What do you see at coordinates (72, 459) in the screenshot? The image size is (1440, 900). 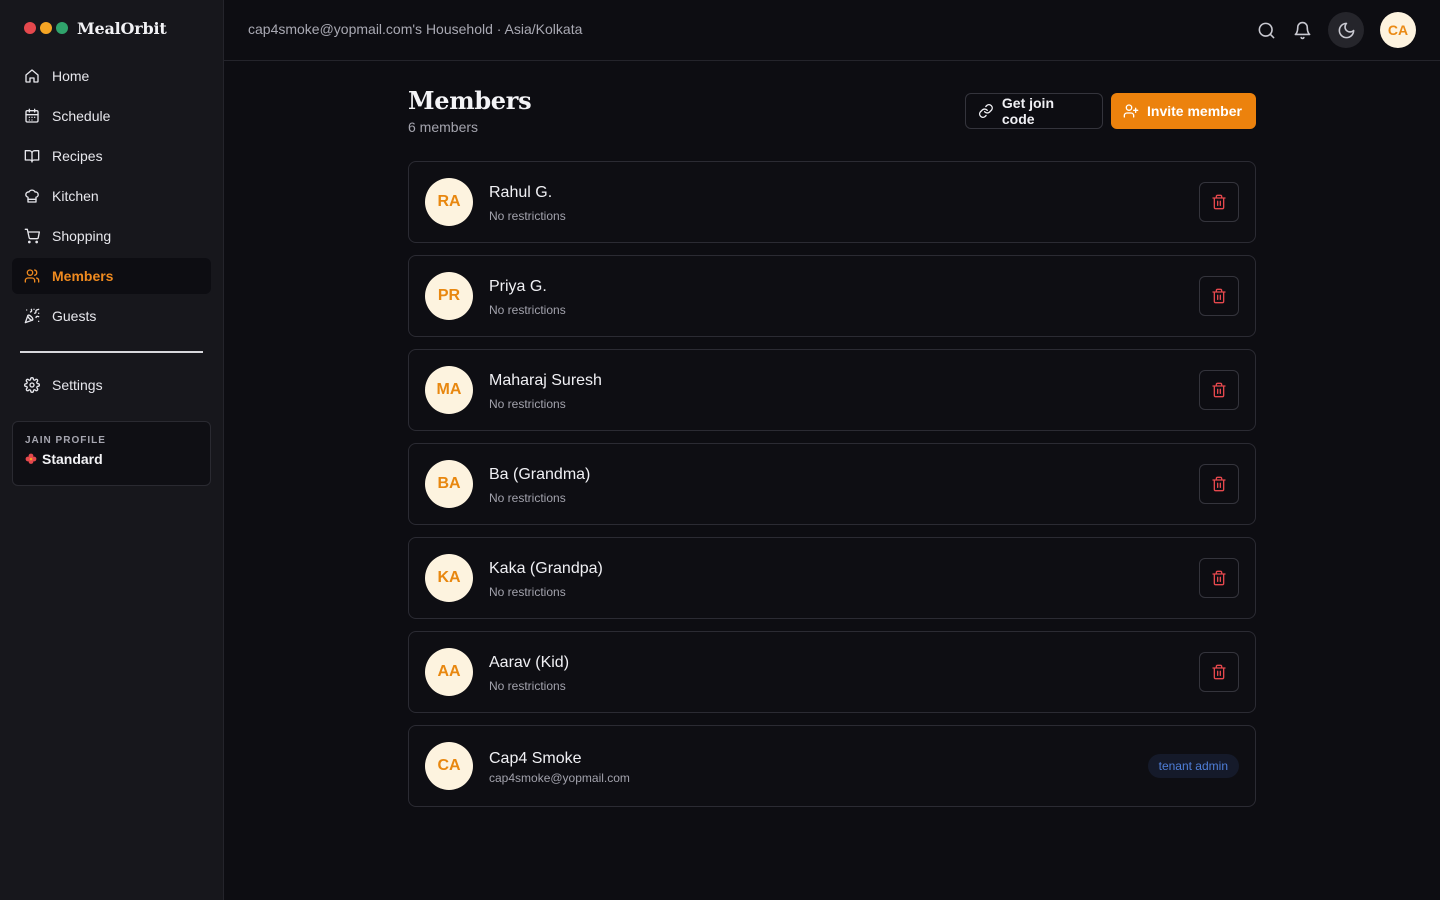 I see `profile-value-text: Standard` at bounding box center [72, 459].